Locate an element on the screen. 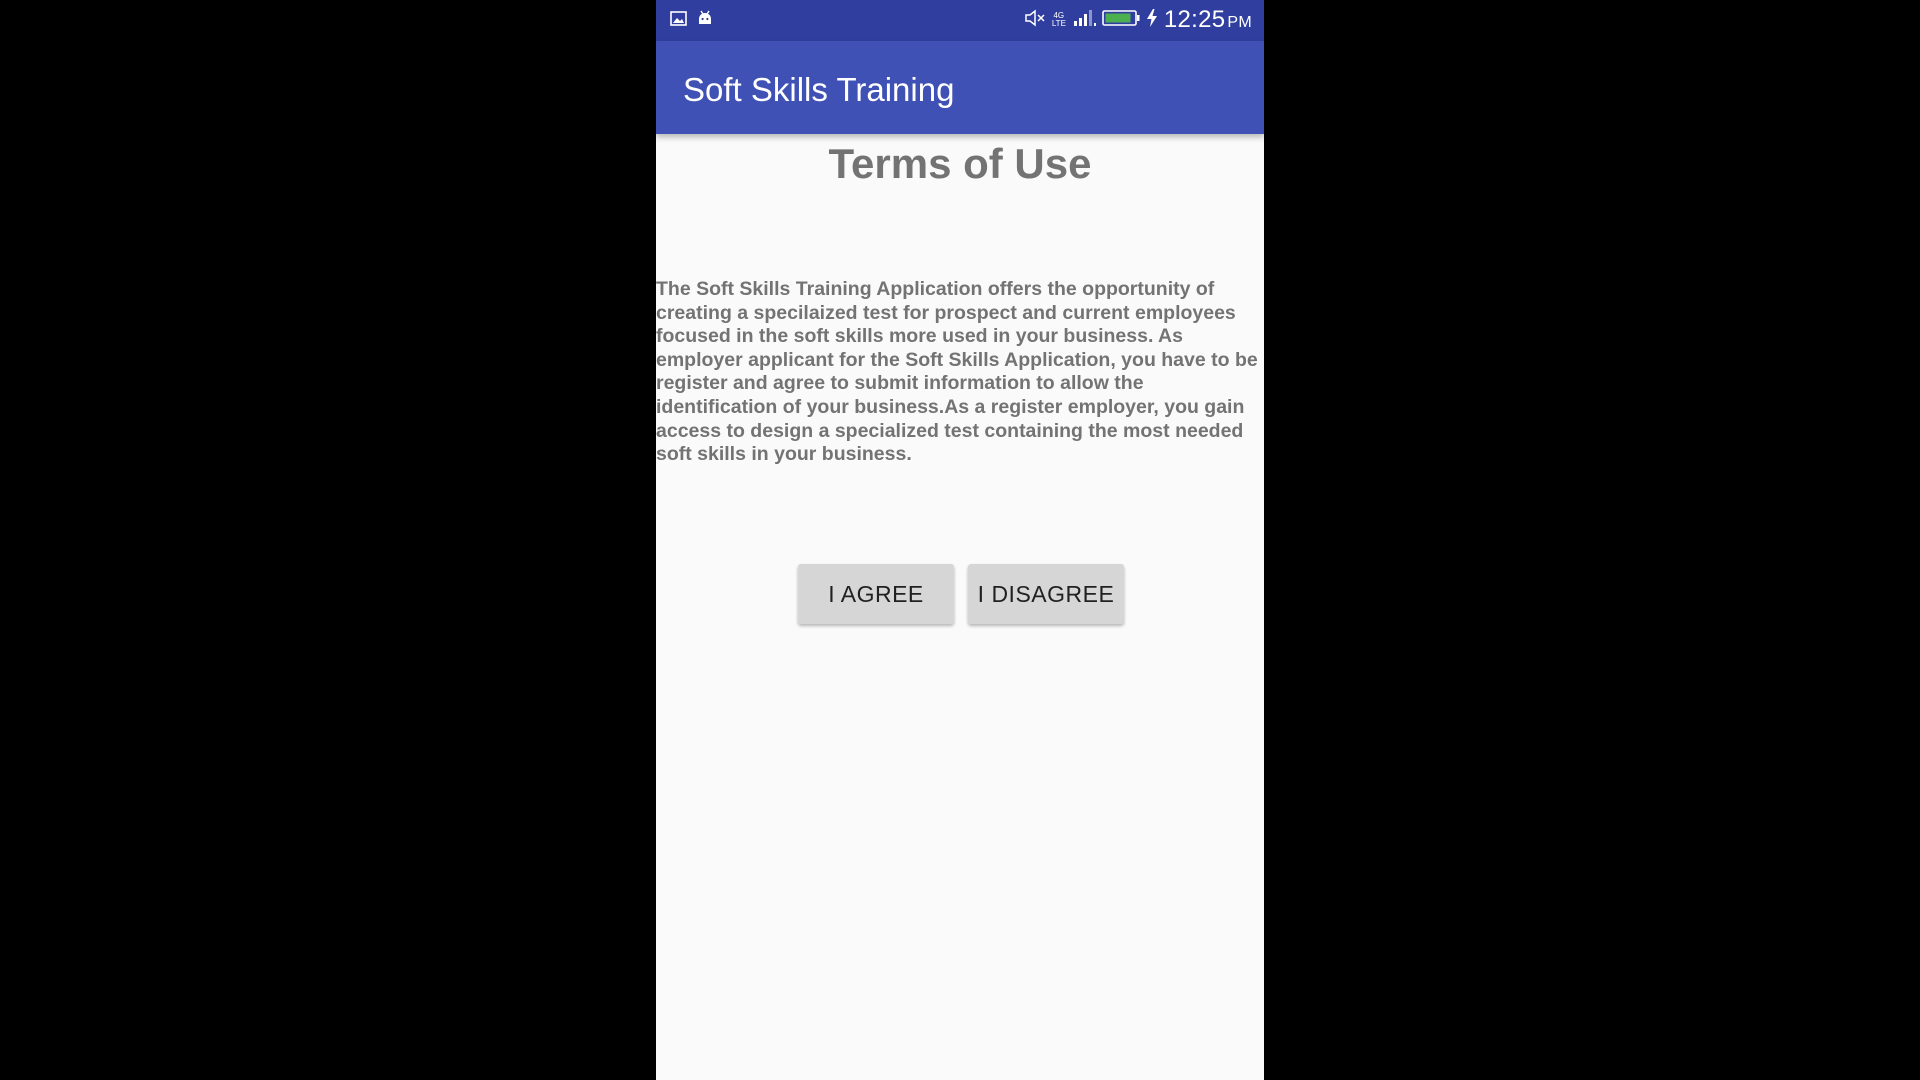 Image resolution: width=1920 pixels, height=1080 pixels. battery-icon is located at coordinates (1121, 20).